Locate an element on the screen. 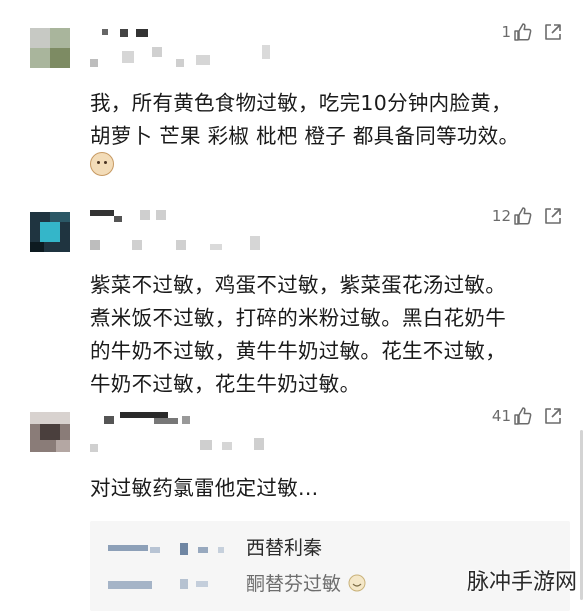 The height and width of the screenshot is (611, 585). like-button: 1 is located at coordinates (517, 32).